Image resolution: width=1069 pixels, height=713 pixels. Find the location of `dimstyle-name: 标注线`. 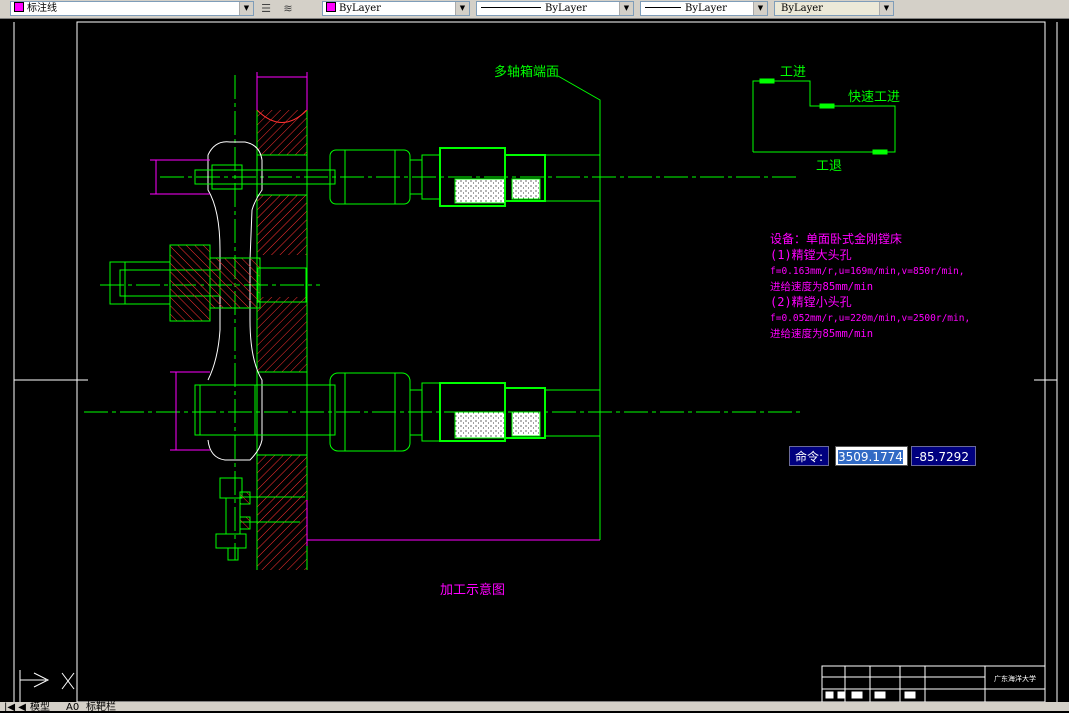

dimstyle-name: 标注线 is located at coordinates (42, 8).